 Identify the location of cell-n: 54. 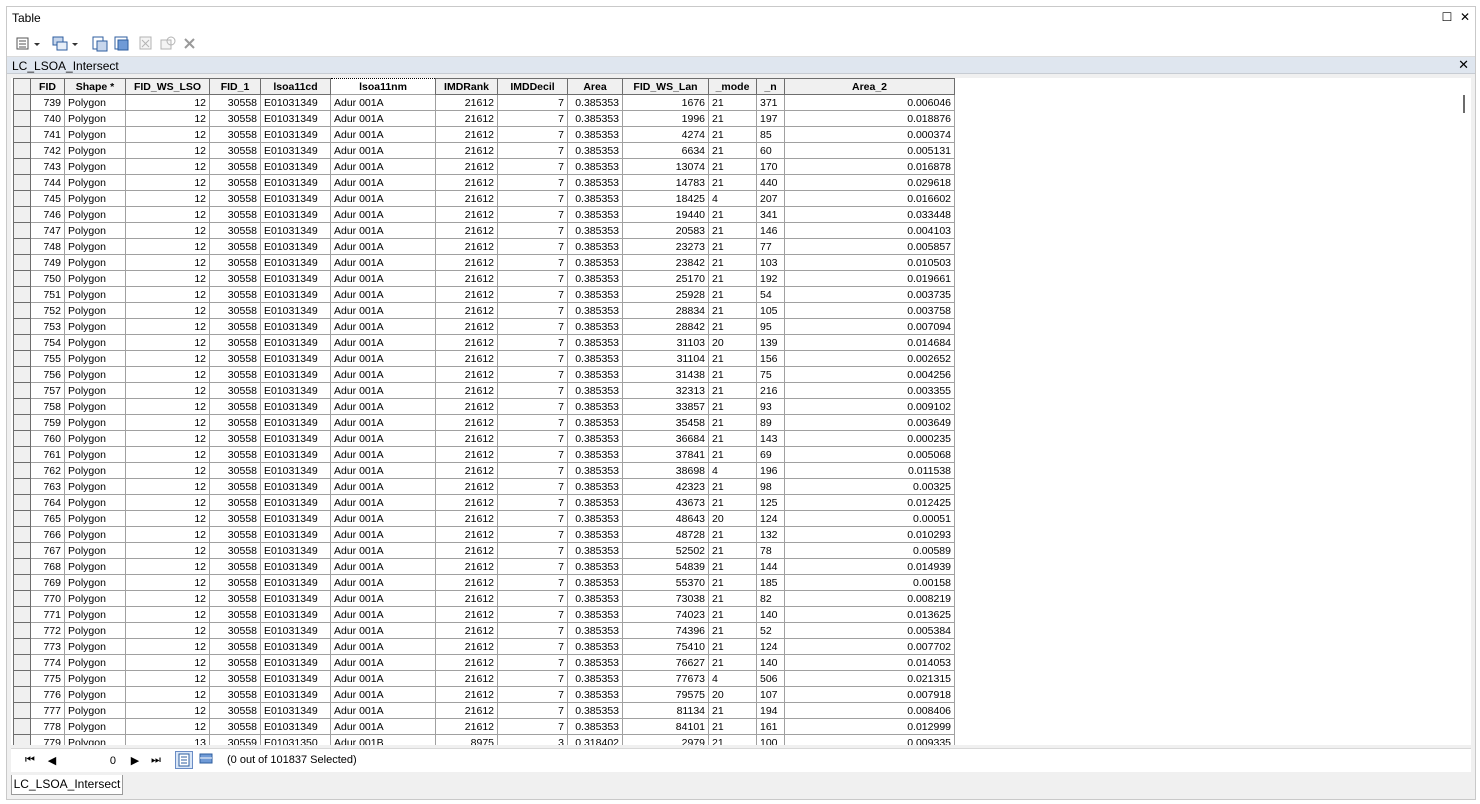
(770, 294).